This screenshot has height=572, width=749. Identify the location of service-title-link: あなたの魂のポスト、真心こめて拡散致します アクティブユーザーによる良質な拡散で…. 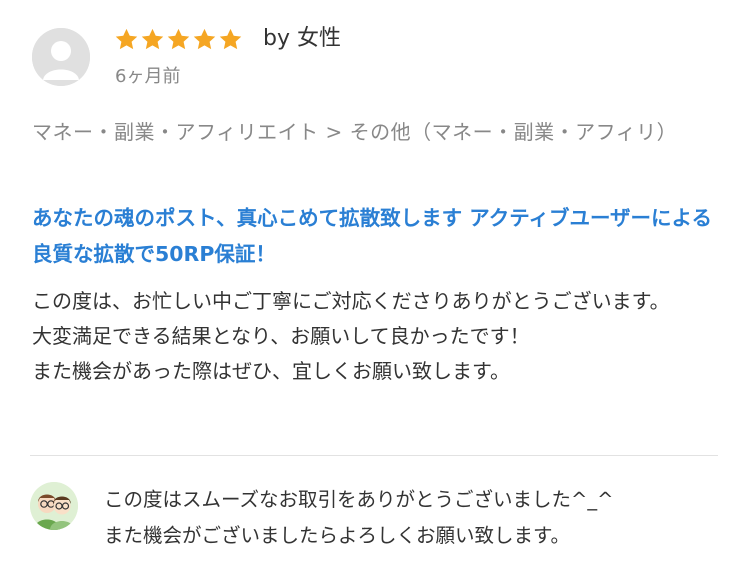
(377, 236).